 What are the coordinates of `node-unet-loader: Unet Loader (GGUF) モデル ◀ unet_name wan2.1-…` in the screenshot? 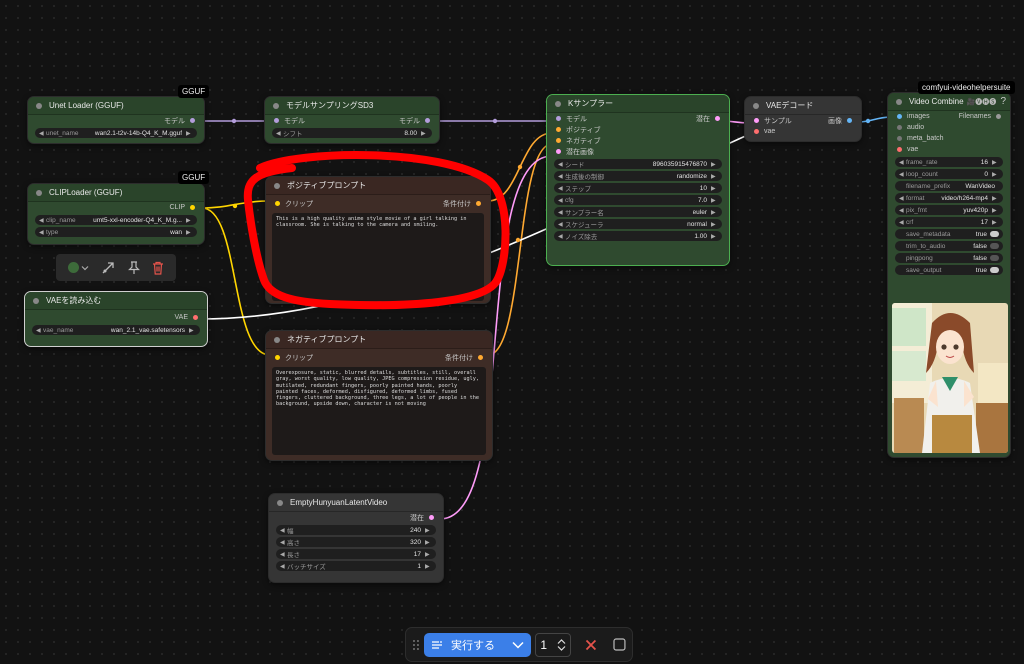 It's located at (116, 120).